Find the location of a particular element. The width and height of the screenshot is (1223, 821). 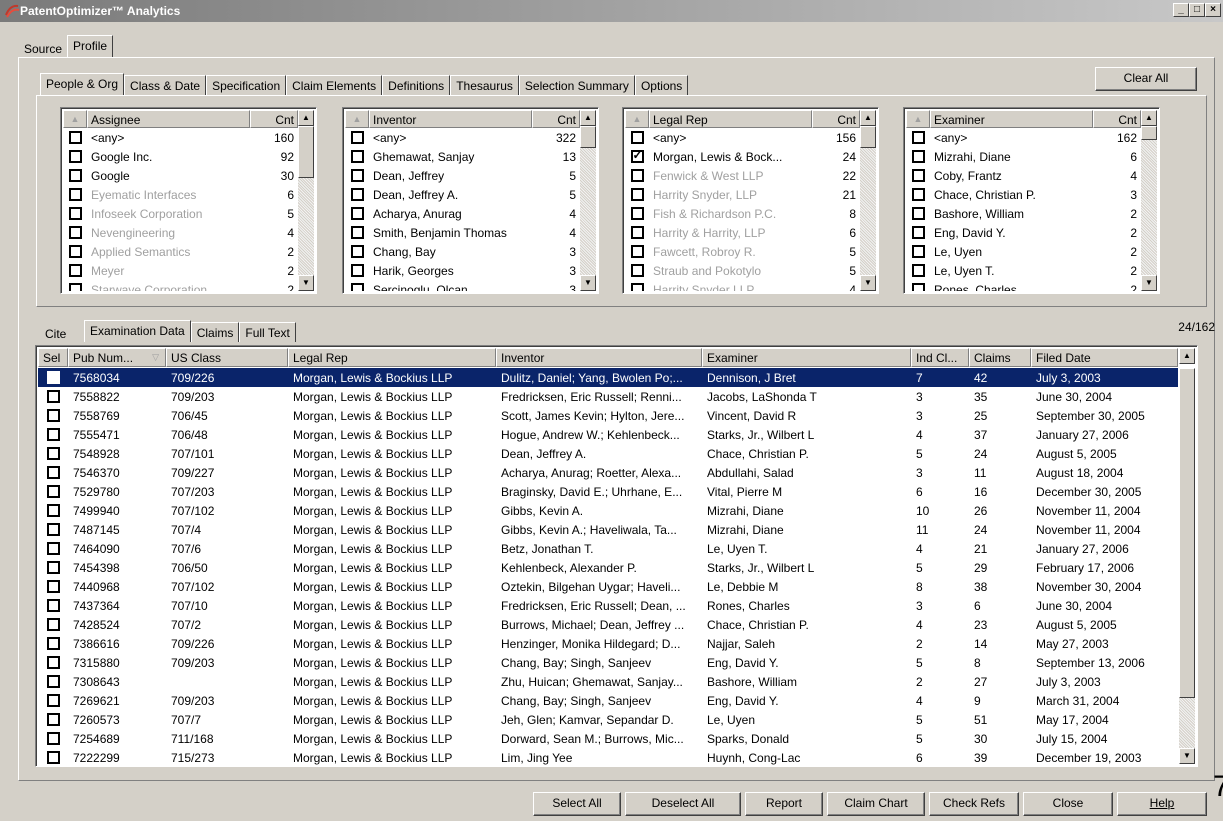

inventor-header: Inventor is located at coordinates (450, 119).